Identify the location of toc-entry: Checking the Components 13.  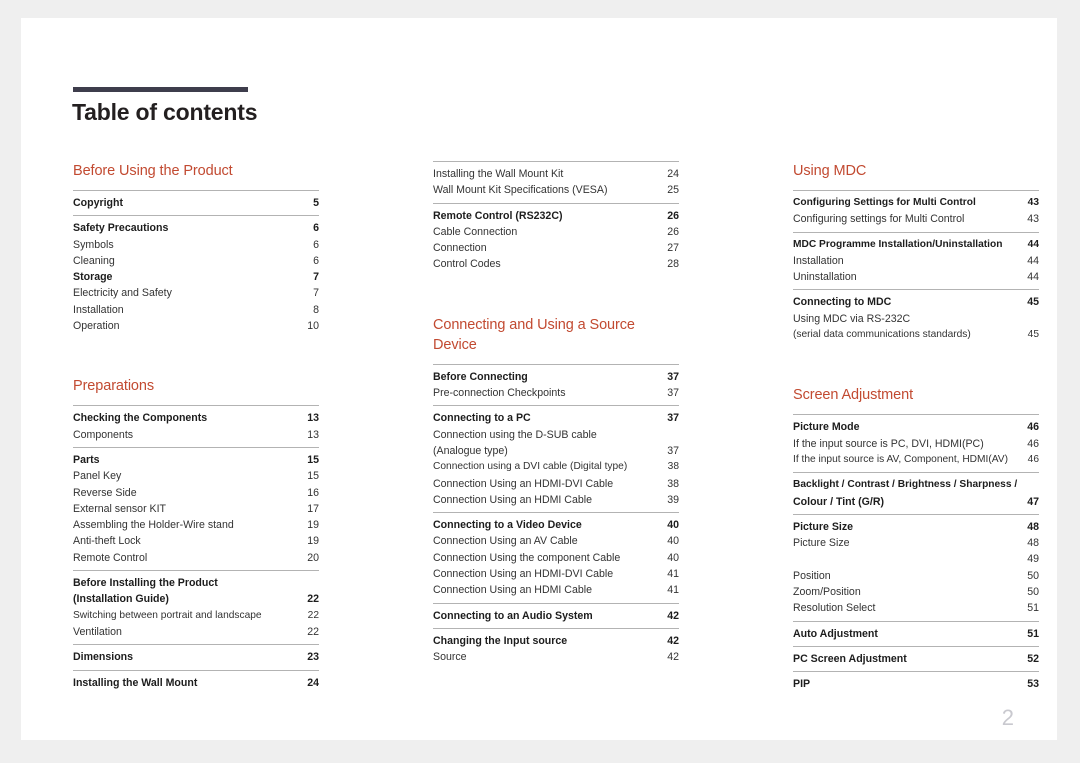
(196, 418).